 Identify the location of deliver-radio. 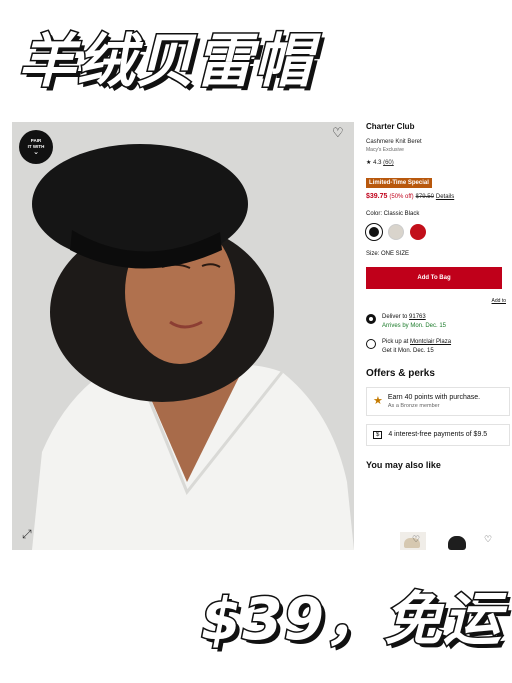
(371, 319).